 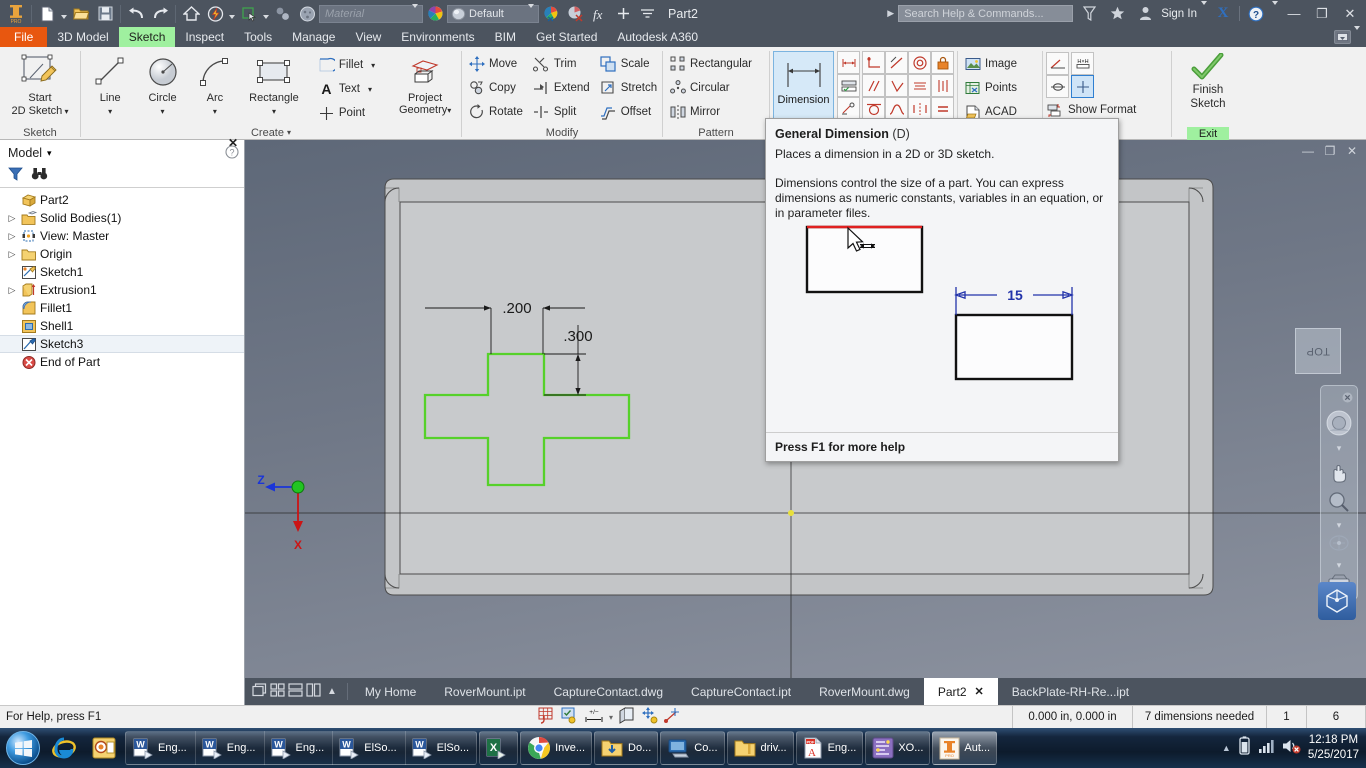 What do you see at coordinates (266, 14) in the screenshot?
I see `select-dropdown-icon` at bounding box center [266, 14].